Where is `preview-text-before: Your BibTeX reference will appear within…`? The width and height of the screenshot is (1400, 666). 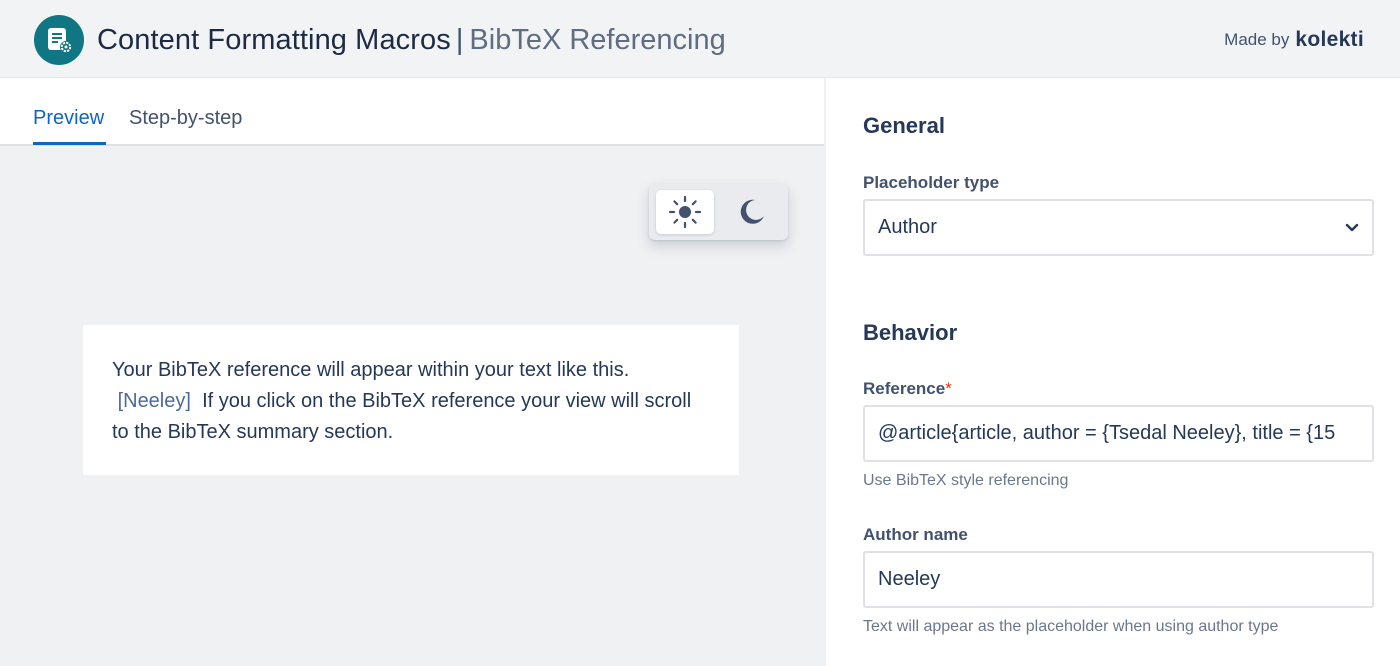 preview-text-before: Your BibTeX reference will appear within… is located at coordinates (371, 370).